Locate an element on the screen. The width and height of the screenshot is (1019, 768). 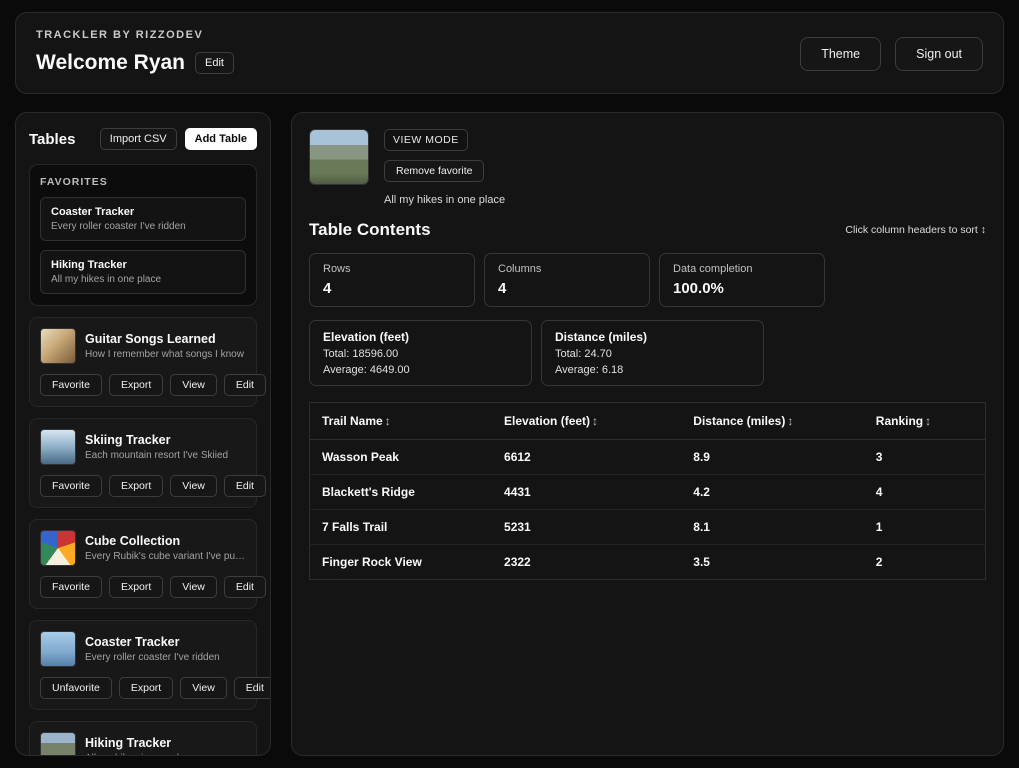
import-csv-button: Import CSV is located at coordinates (138, 139).